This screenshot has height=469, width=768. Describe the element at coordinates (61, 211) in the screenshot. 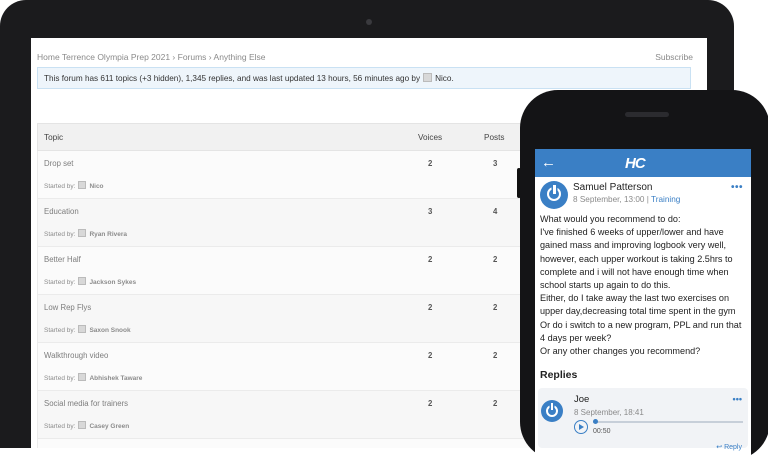

I see `topic-title-link: Education` at that location.